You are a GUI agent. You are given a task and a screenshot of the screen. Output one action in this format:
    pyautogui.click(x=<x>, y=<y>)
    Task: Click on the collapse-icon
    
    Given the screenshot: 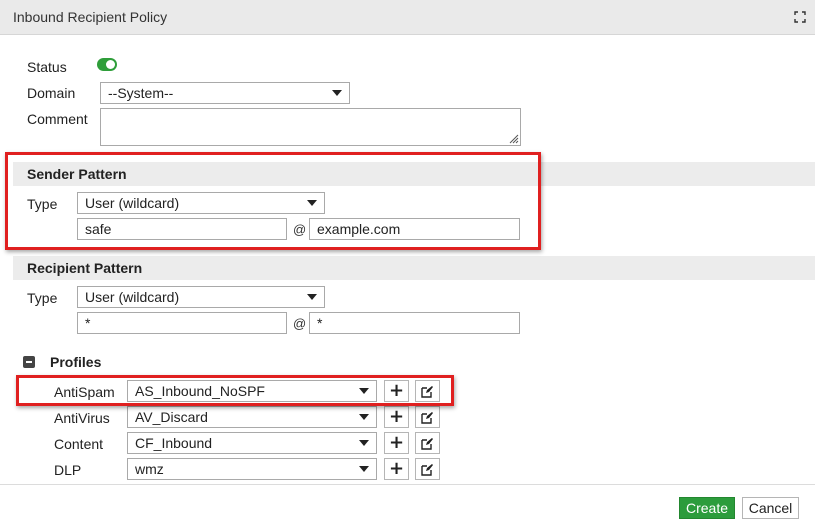 What is the action you would take?
    pyautogui.click(x=29, y=362)
    